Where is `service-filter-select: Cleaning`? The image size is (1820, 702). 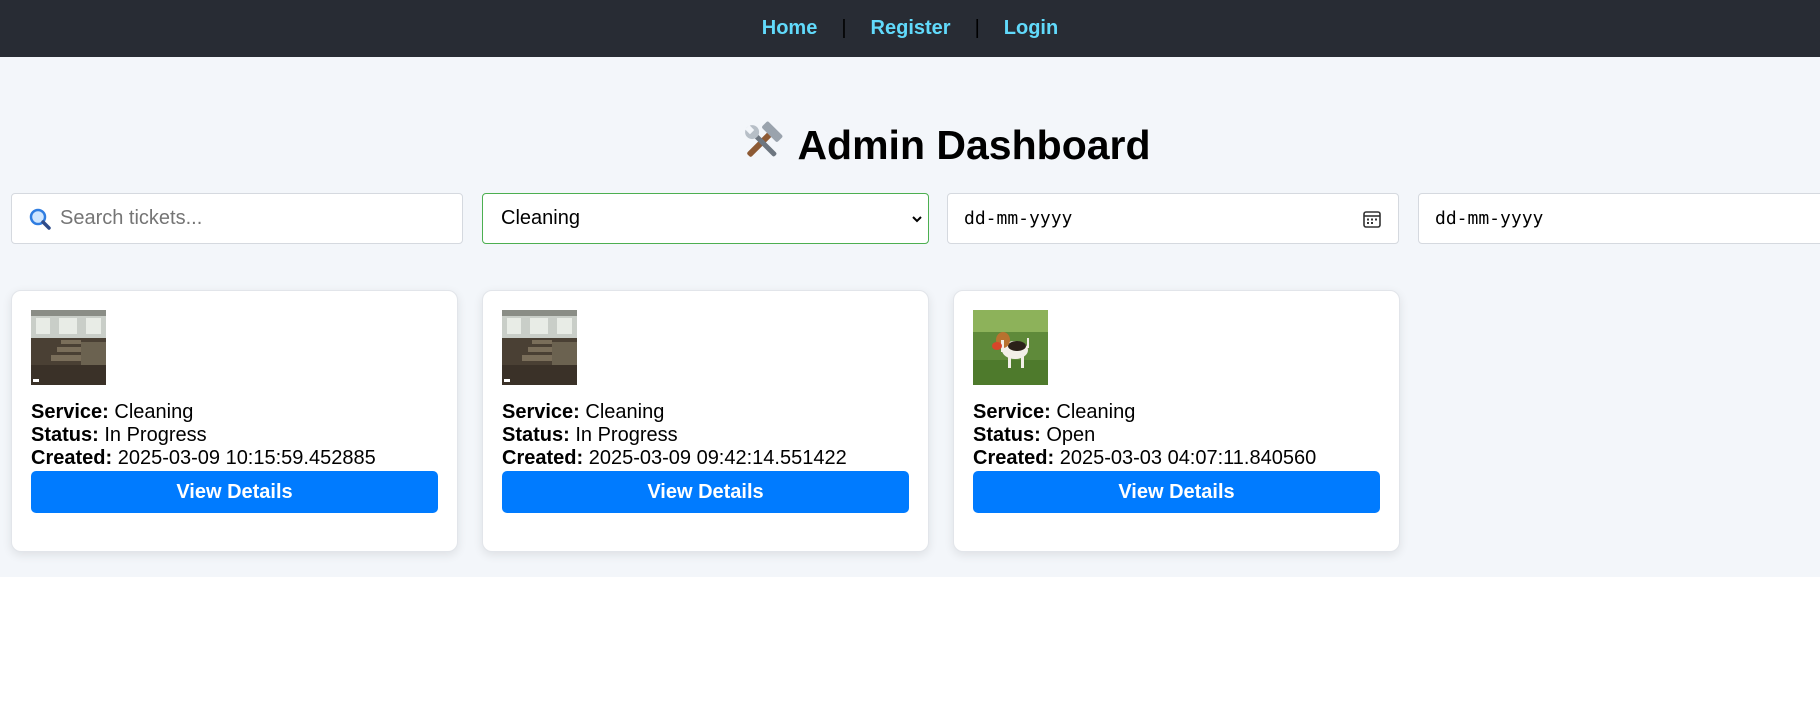 service-filter-select: Cleaning is located at coordinates (705, 218).